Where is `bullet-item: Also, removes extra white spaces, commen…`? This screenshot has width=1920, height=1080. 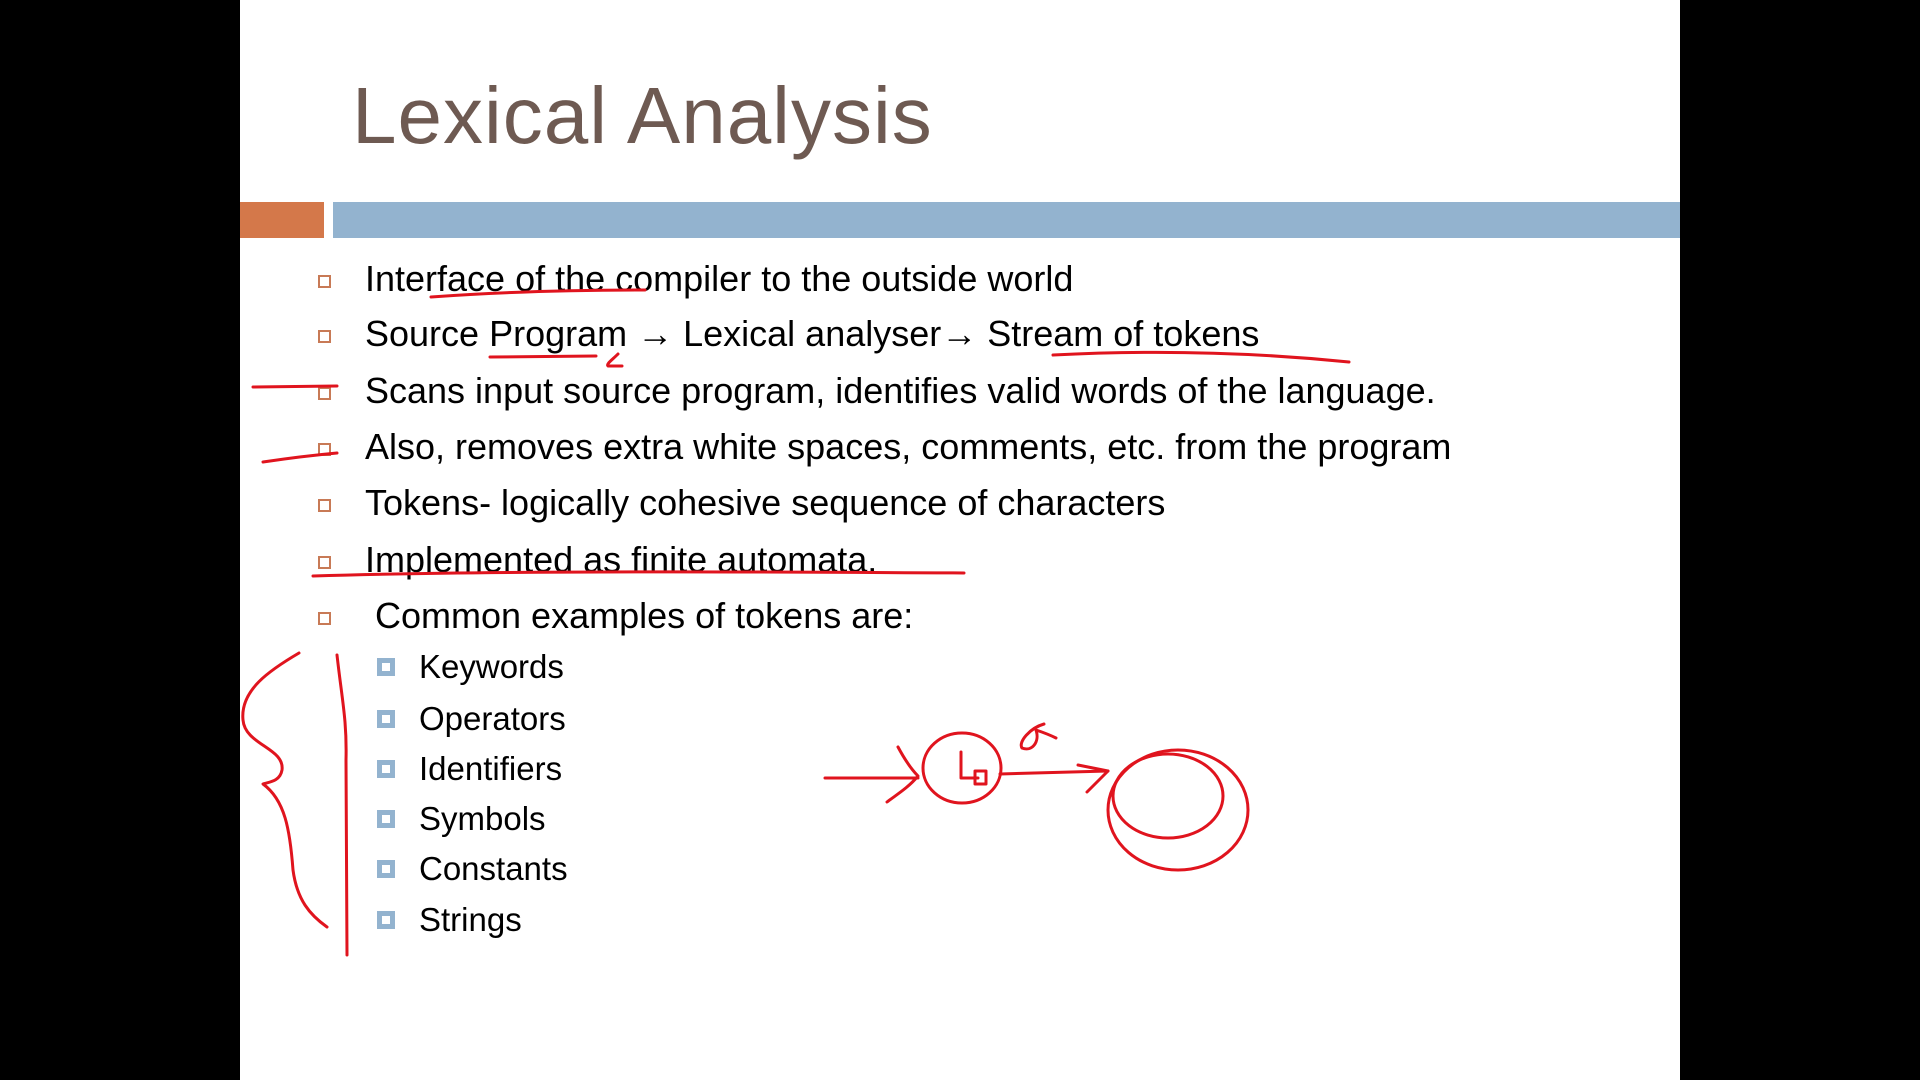 bullet-item: Also, removes extra white spaces, commen… is located at coordinates (884, 447).